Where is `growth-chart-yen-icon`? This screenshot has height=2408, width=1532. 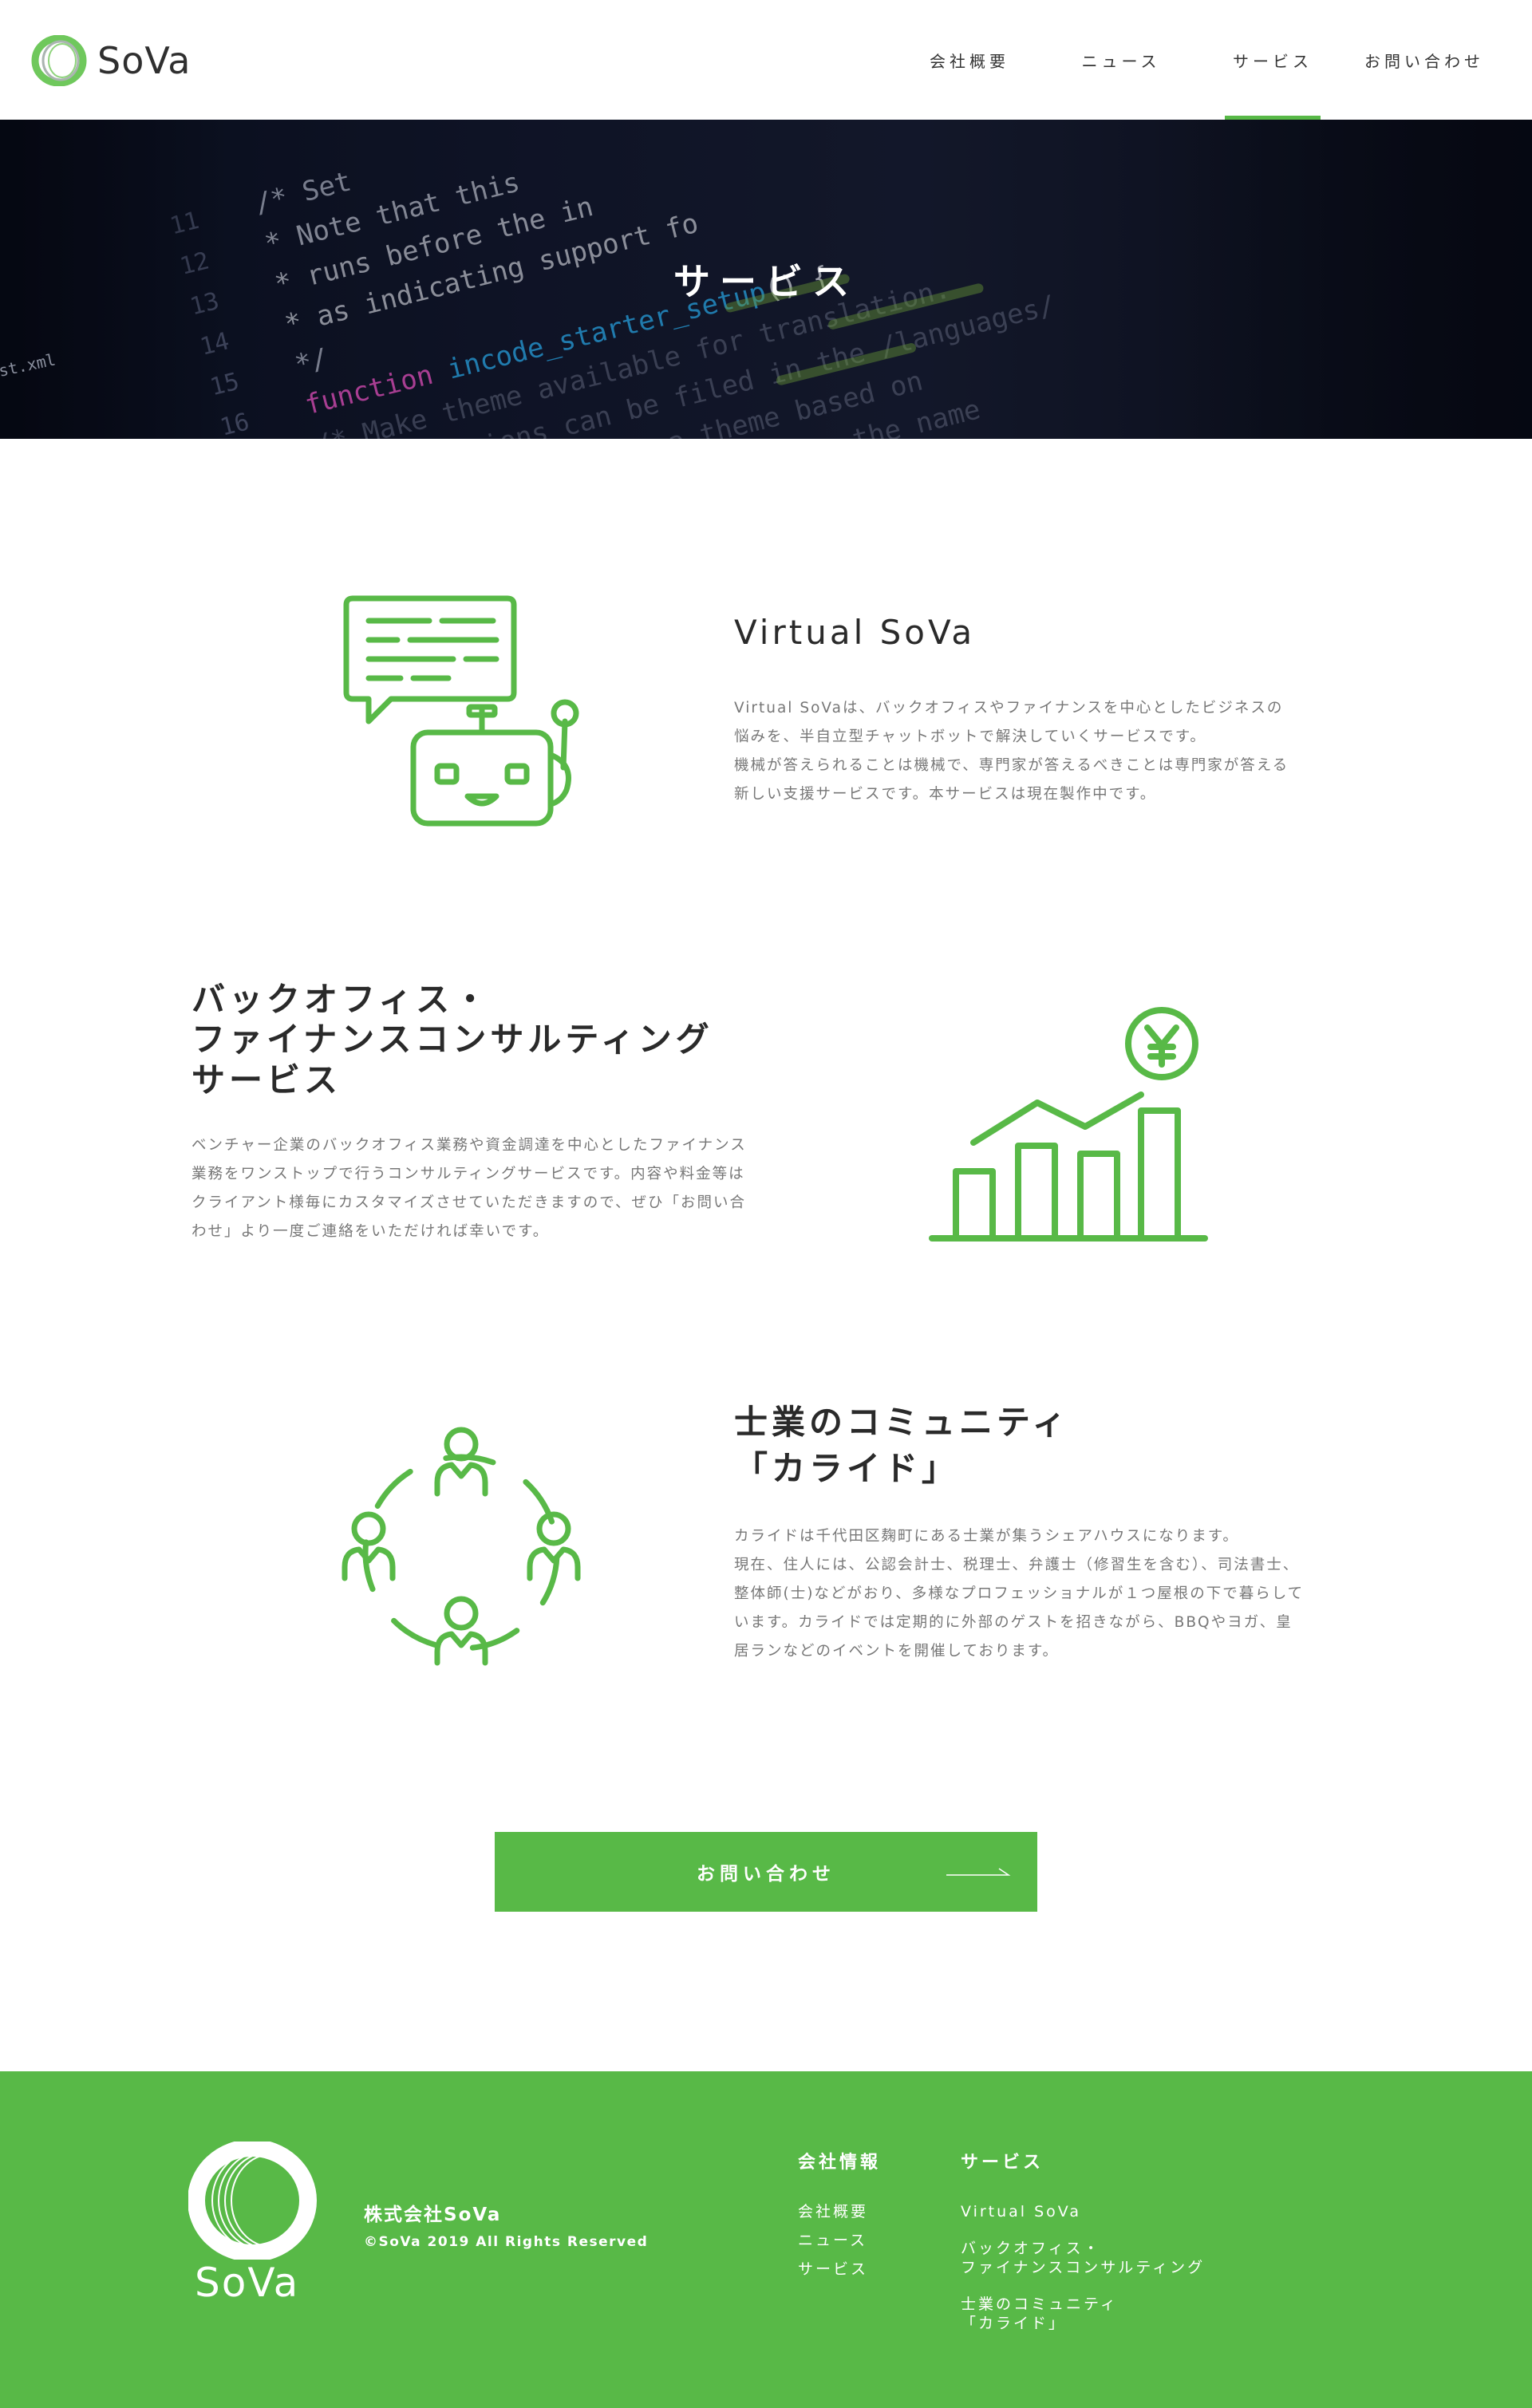 growth-chart-yen-icon is located at coordinates (1068, 1124).